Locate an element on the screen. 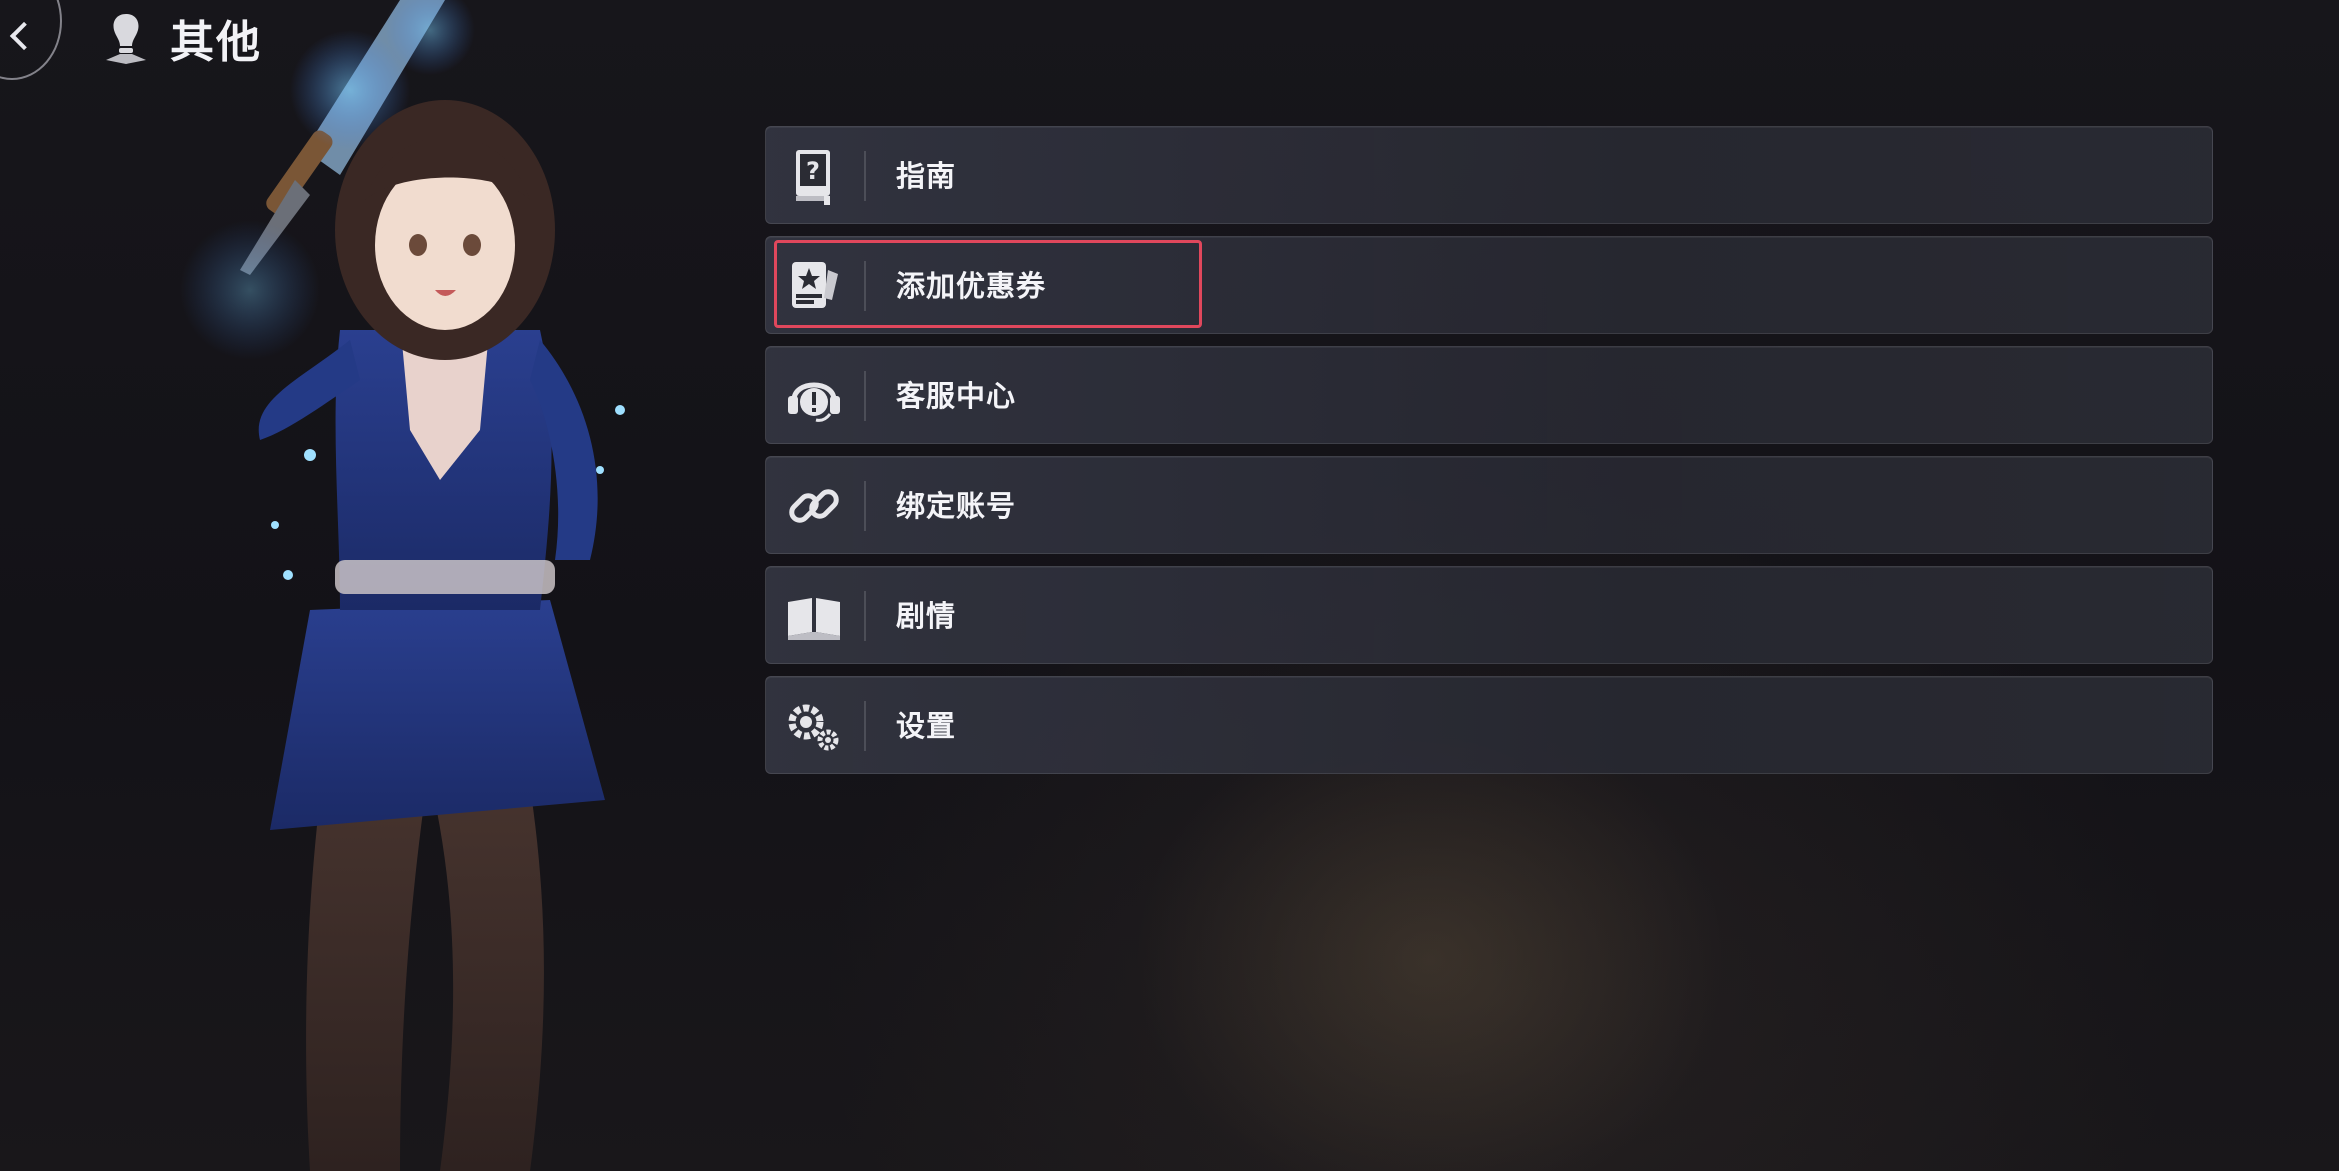 This screenshot has width=2339, height=1171. open-book-icon is located at coordinates (814, 619).